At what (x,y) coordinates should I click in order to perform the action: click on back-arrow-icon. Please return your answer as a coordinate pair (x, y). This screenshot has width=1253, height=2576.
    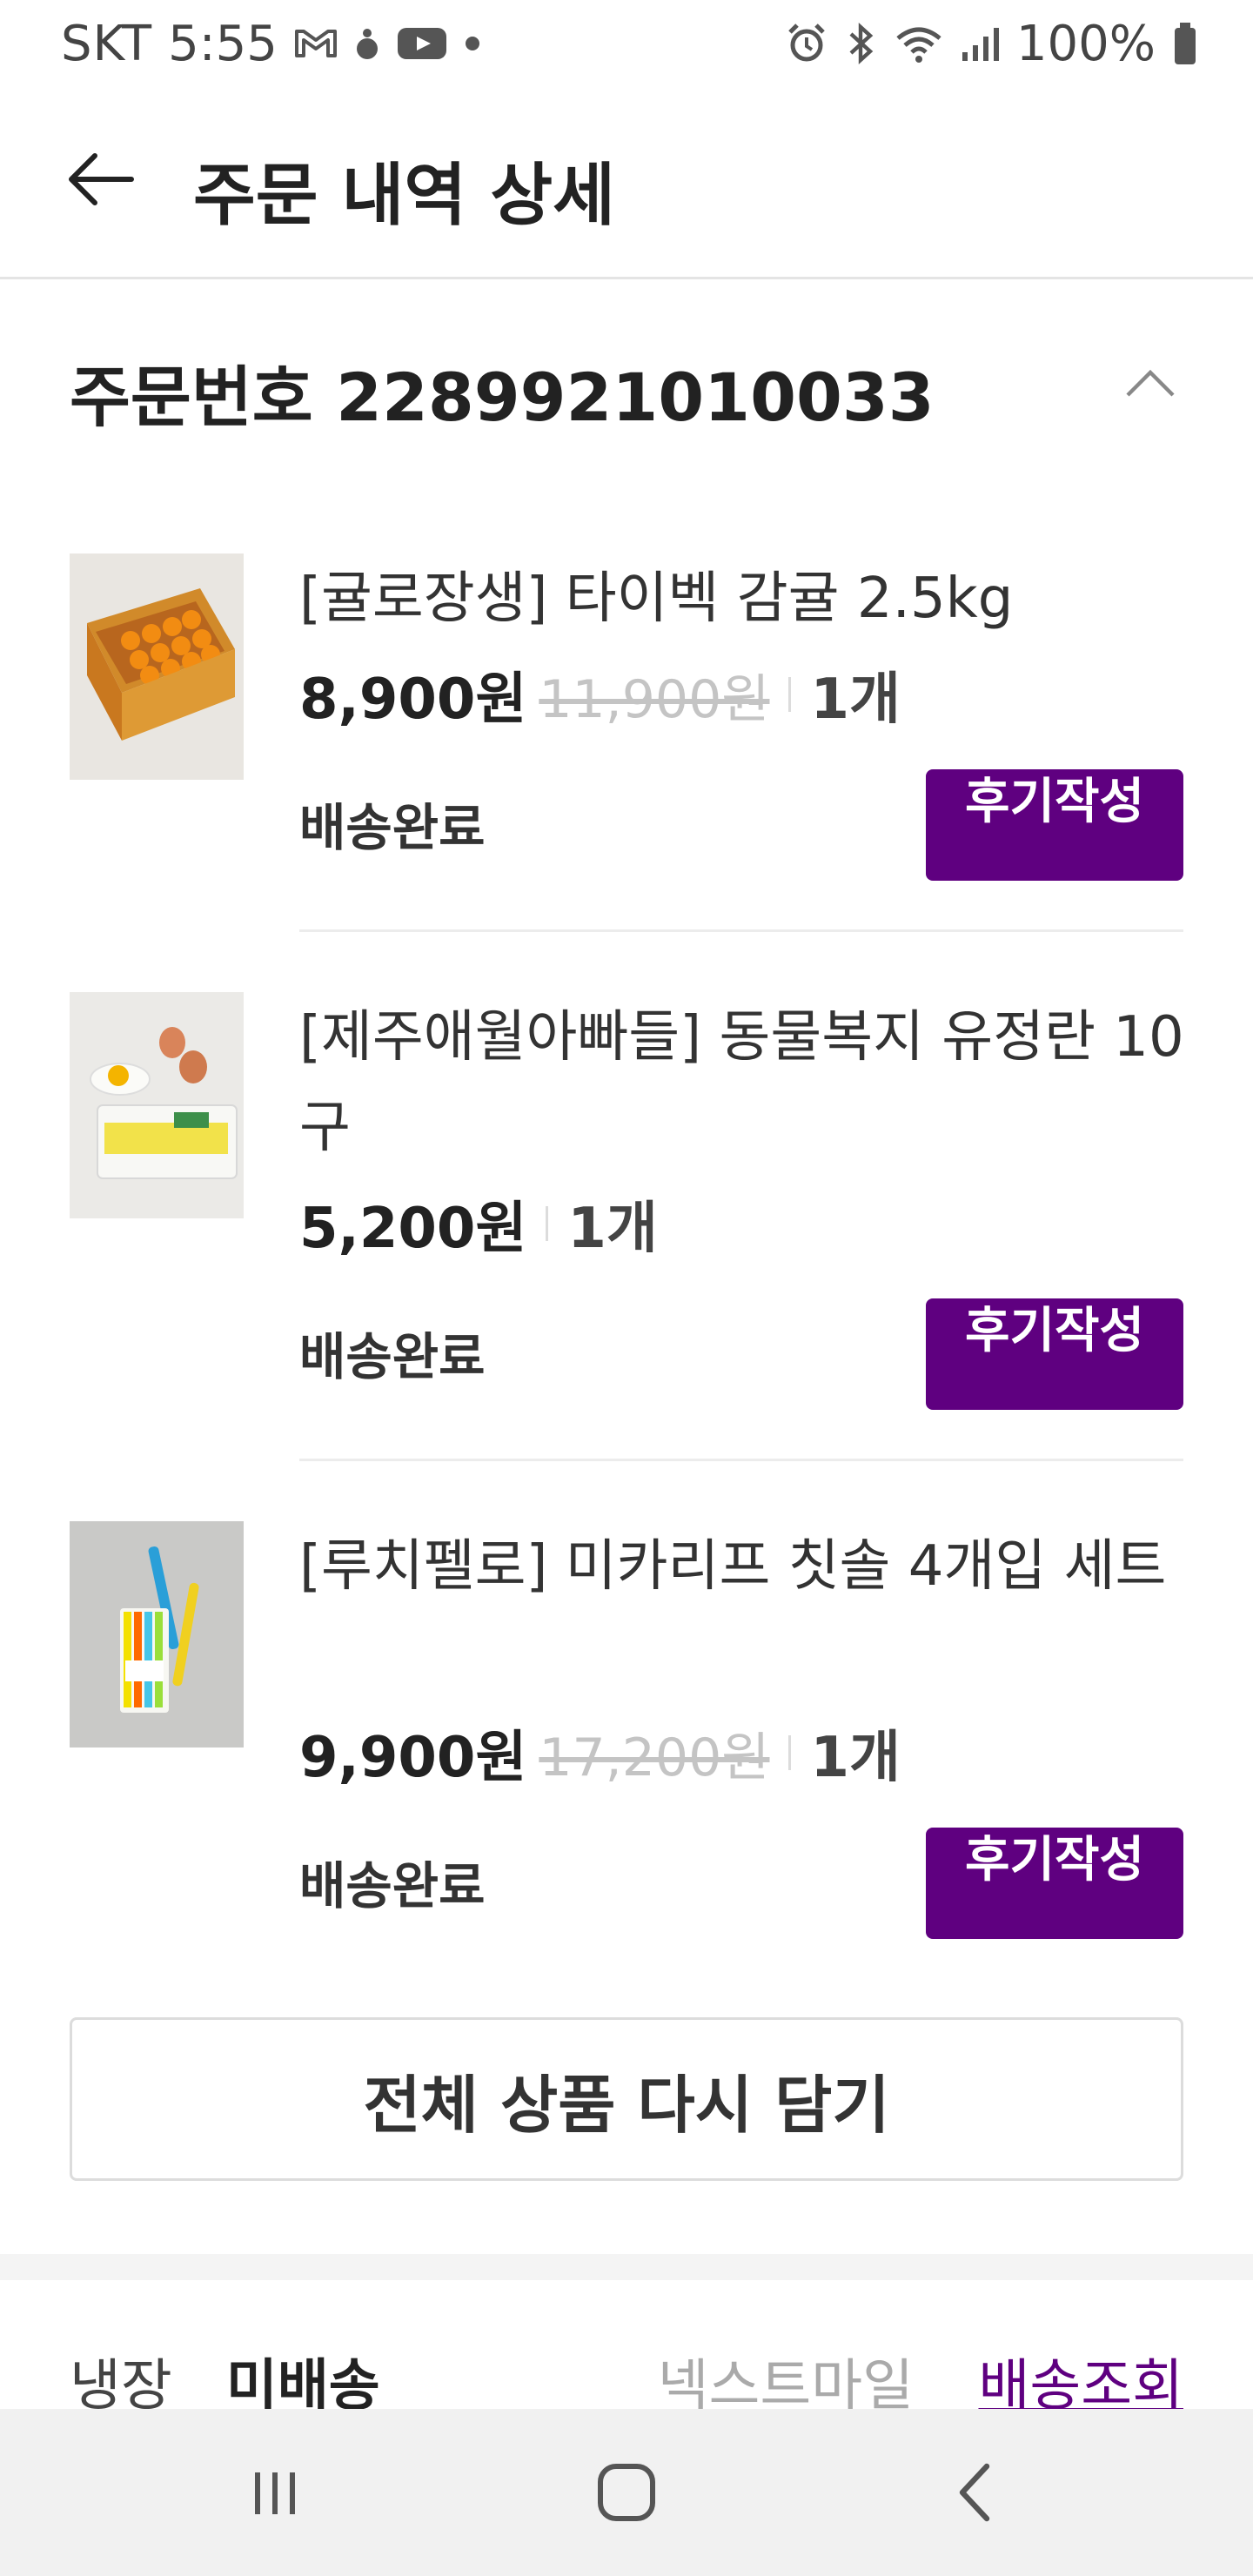
    Looking at the image, I should click on (101, 179).